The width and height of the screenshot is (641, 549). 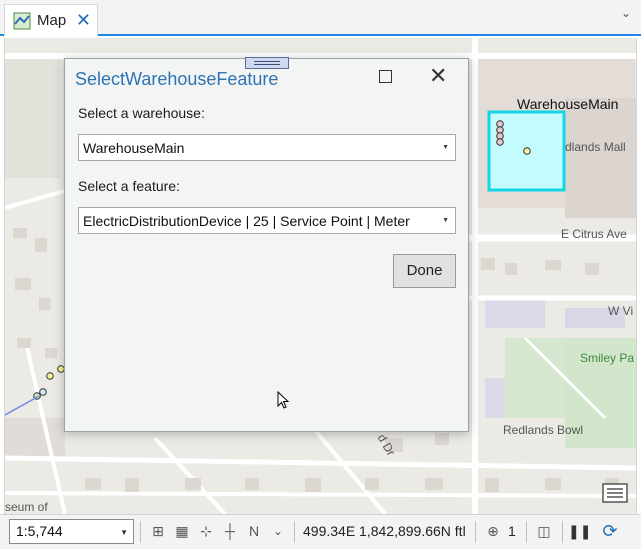 I want to click on selected-features-icon: ⊕, so click(x=493, y=531).